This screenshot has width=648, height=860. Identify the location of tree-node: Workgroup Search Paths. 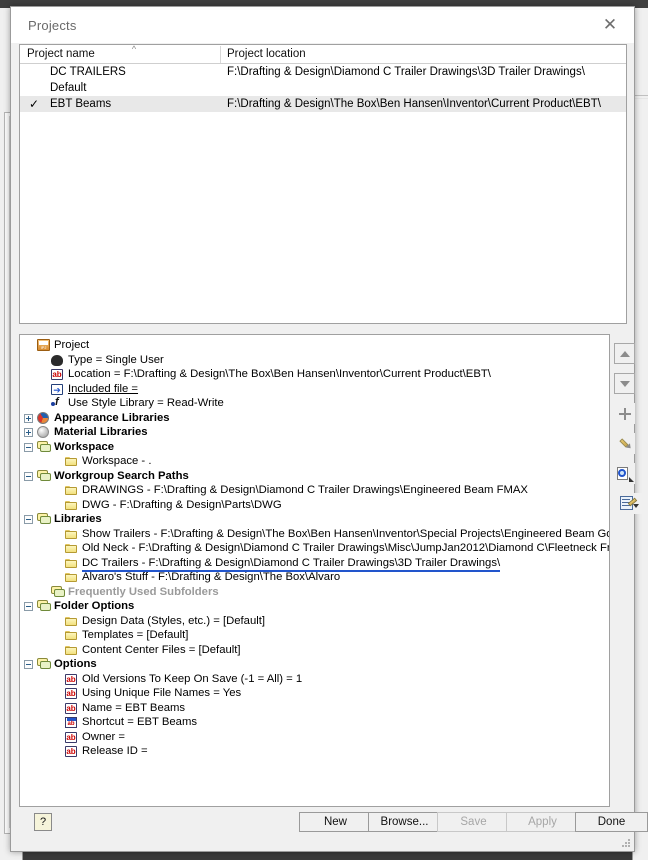
(314, 476).